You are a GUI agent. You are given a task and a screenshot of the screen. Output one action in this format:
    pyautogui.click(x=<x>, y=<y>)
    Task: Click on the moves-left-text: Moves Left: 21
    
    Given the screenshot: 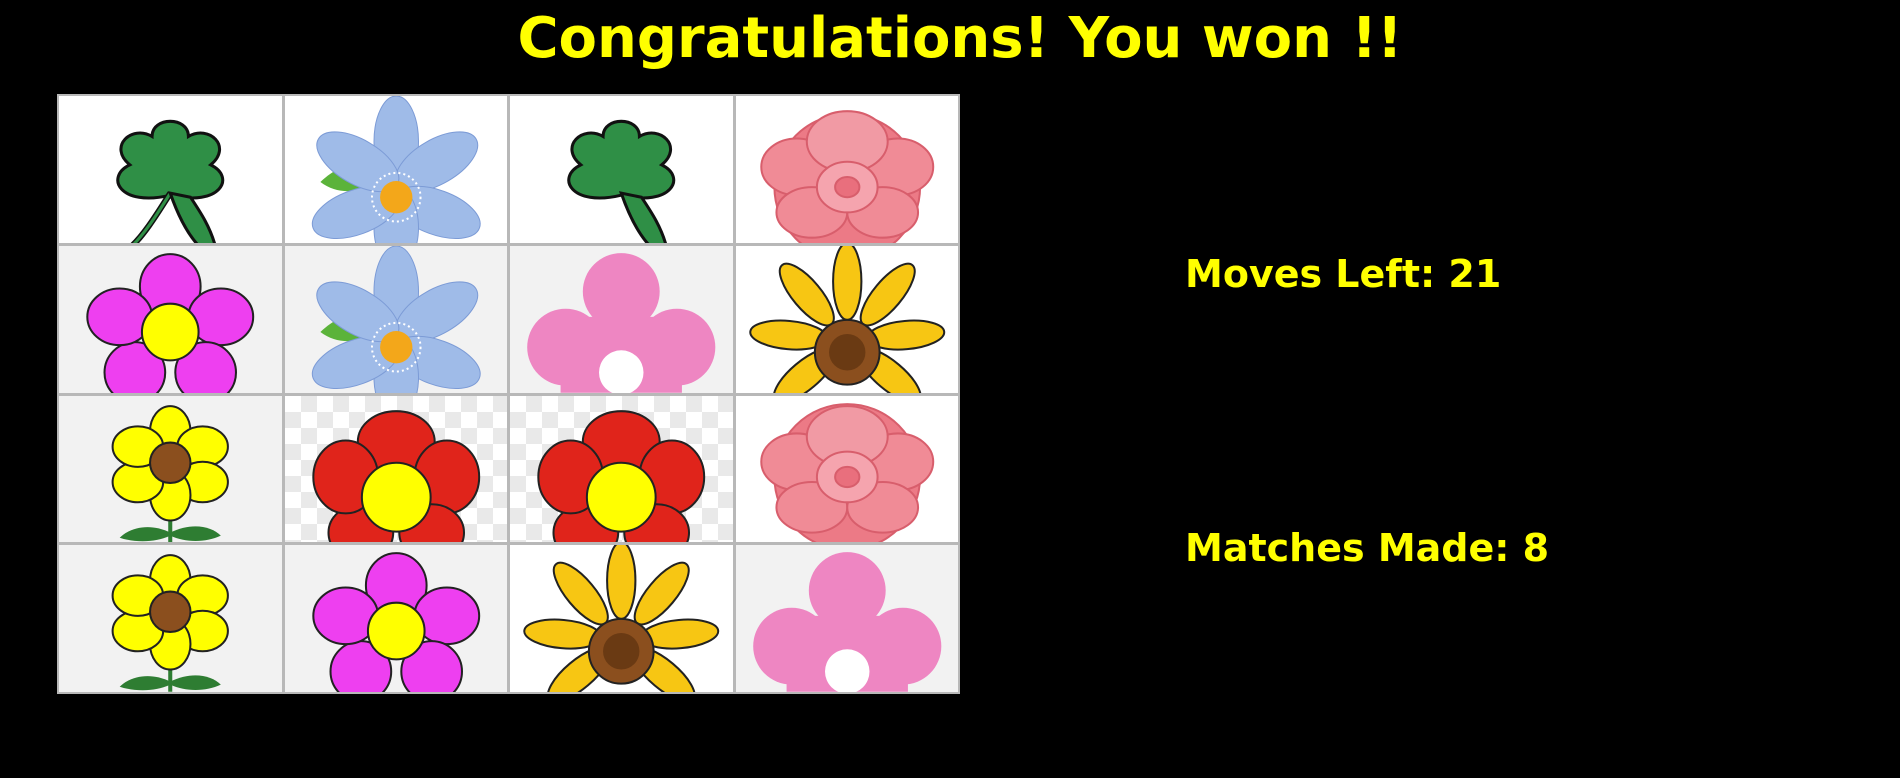 What is the action you would take?
    pyautogui.click(x=1343, y=274)
    